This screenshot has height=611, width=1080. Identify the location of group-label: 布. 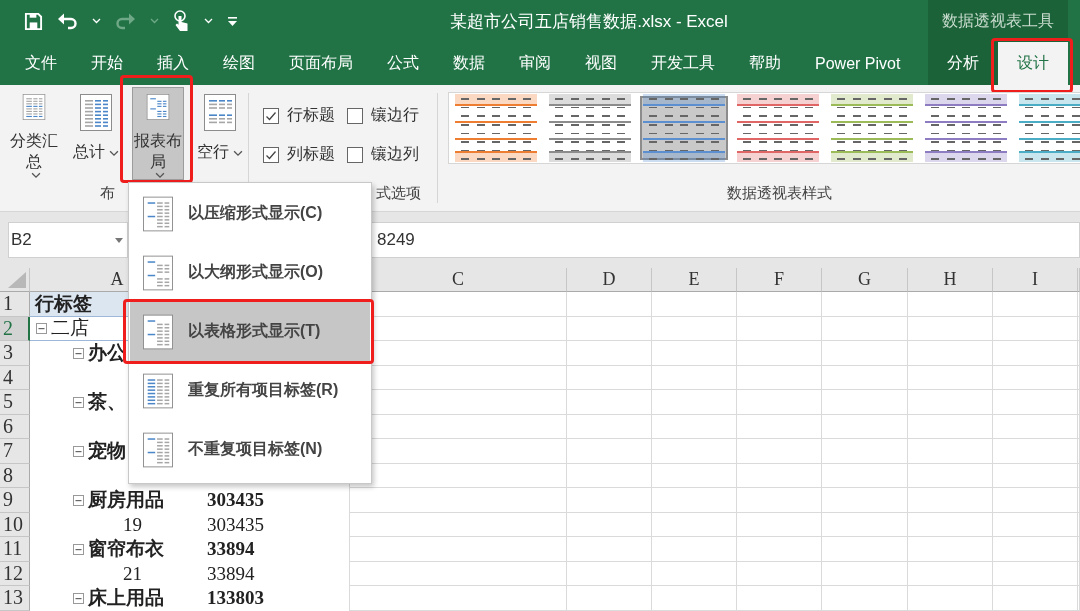
(107, 192).